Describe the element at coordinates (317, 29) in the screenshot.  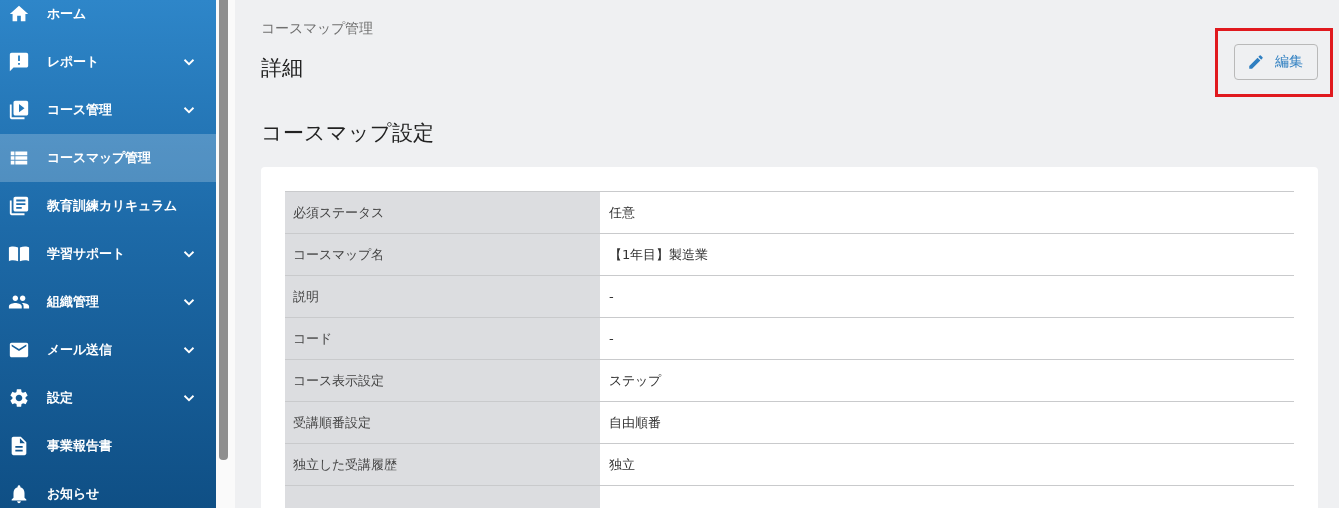
I see `breadcrumb: コースマップ管理` at that location.